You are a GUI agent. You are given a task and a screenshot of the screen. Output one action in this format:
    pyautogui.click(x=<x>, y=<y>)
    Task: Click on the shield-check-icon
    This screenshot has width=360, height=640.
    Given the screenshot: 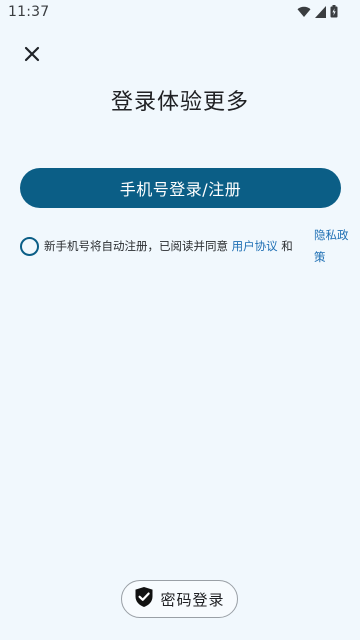 What is the action you would take?
    pyautogui.click(x=144, y=599)
    